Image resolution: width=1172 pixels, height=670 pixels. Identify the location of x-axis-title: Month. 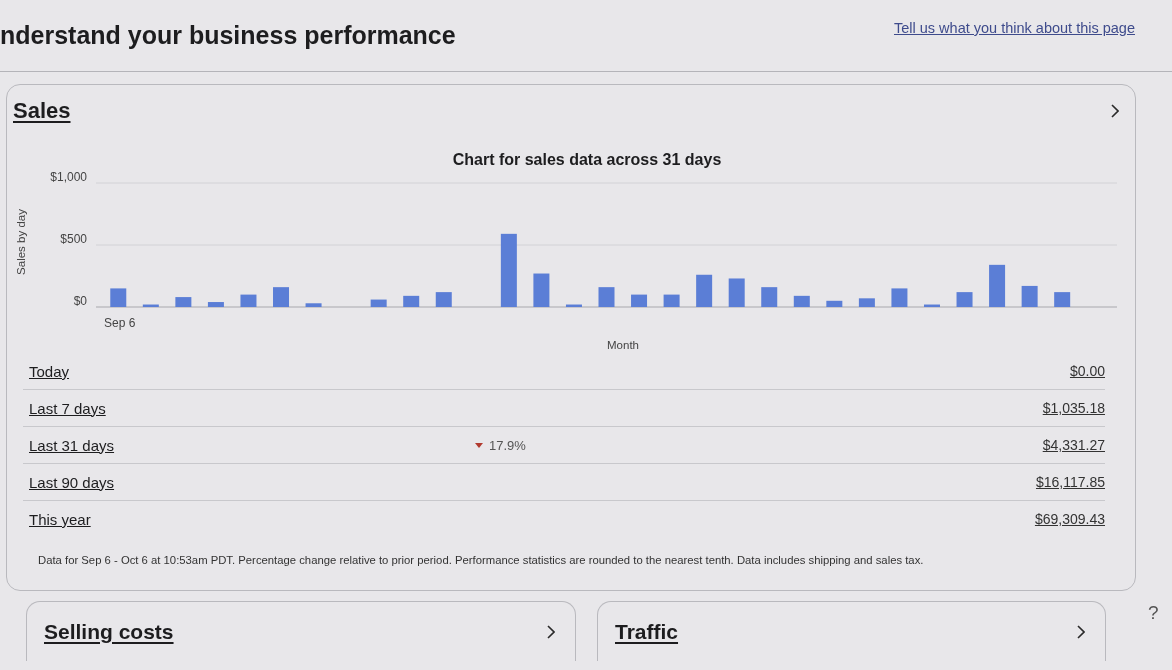
(623, 345).